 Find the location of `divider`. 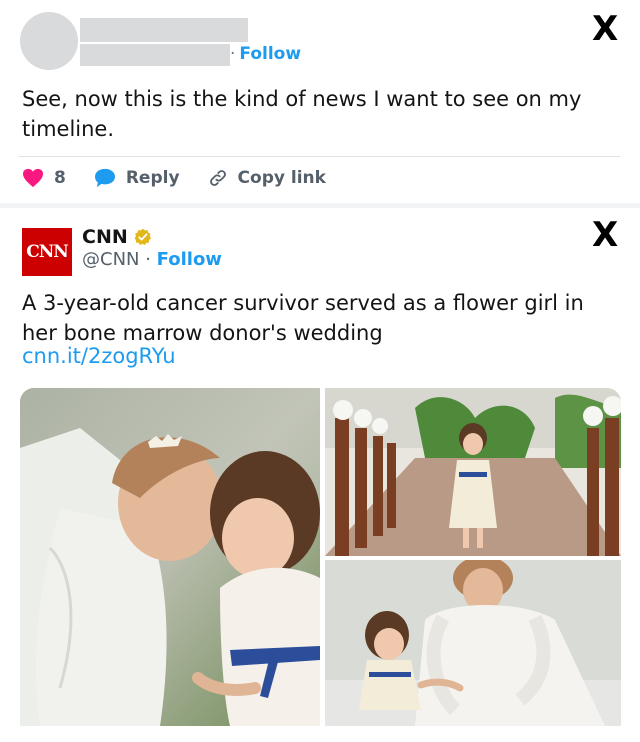

divider is located at coordinates (319, 156).